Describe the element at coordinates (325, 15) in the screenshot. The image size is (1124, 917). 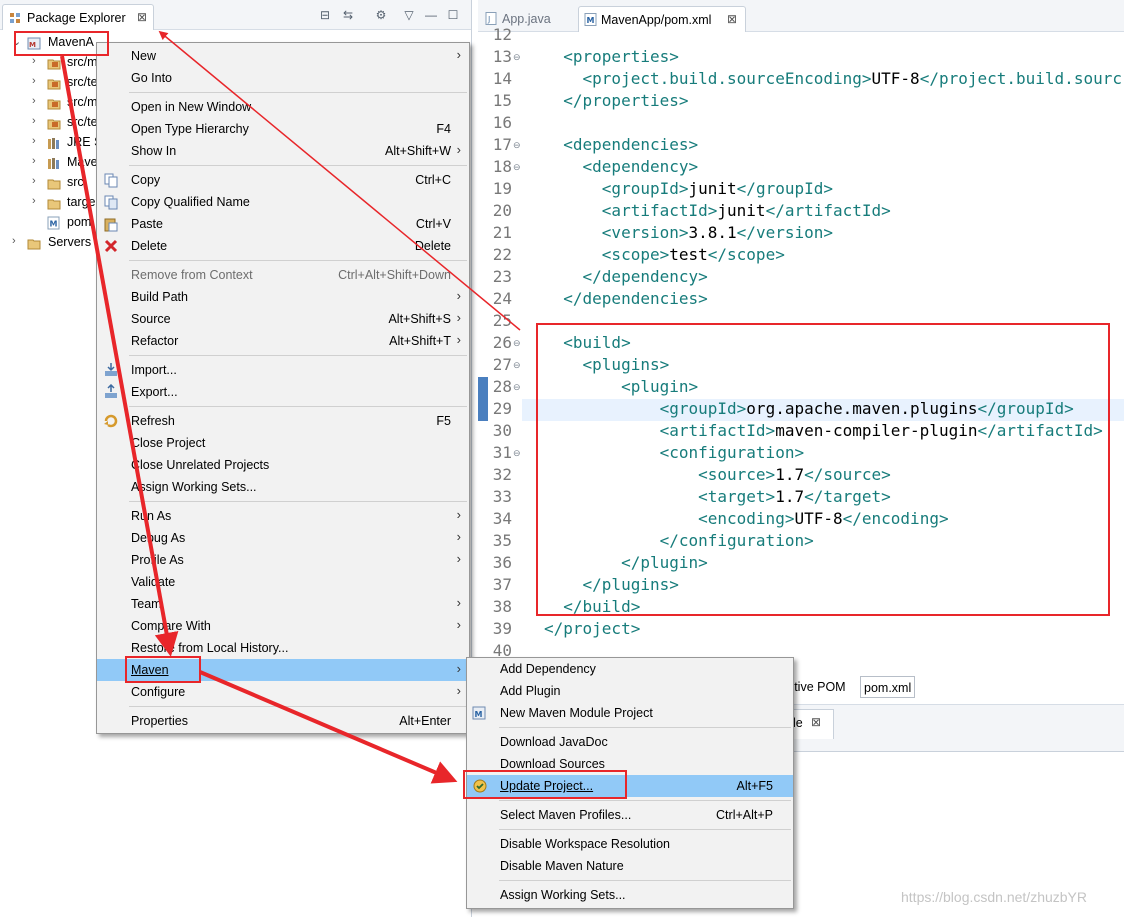
I see `collapse-all-icon: ⊟` at that location.